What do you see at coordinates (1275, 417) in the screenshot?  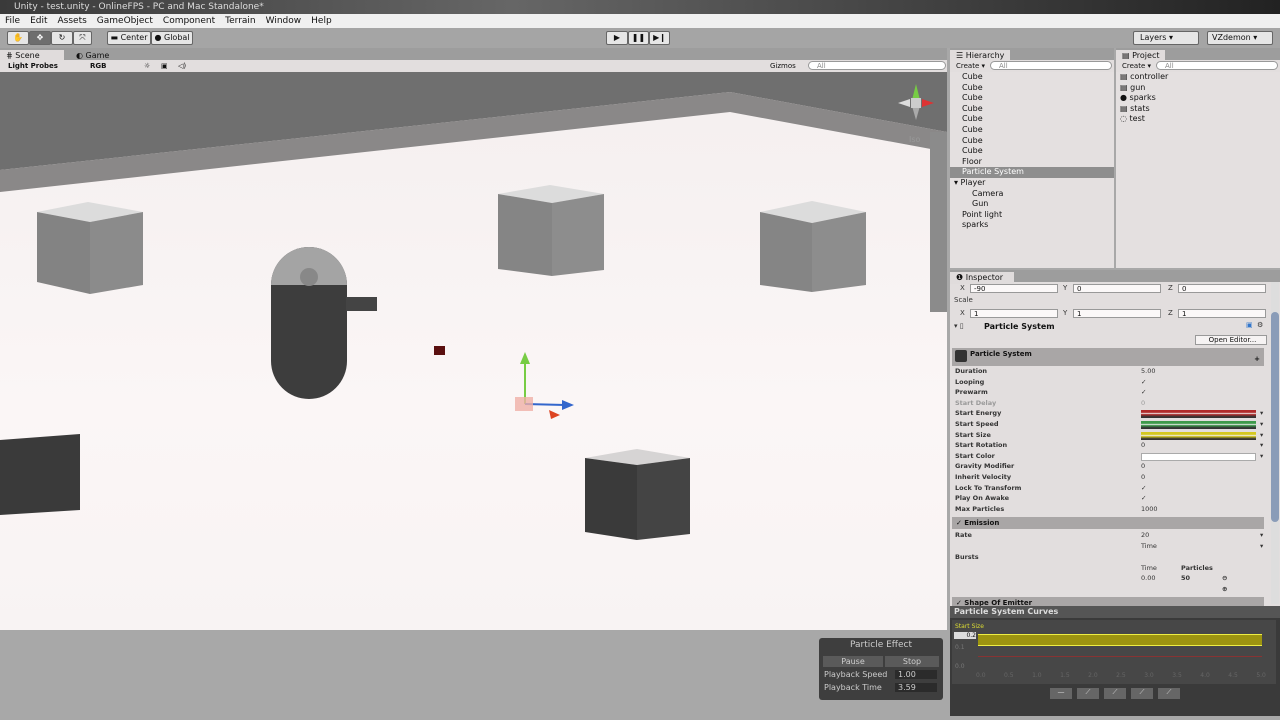 I see `scrollbar-thumb` at bounding box center [1275, 417].